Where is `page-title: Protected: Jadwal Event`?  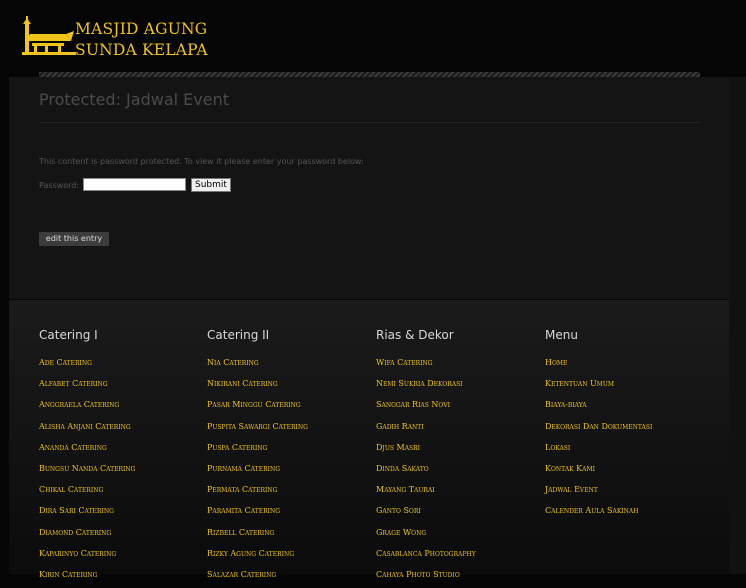 page-title: Protected: Jadwal Event is located at coordinates (134, 99).